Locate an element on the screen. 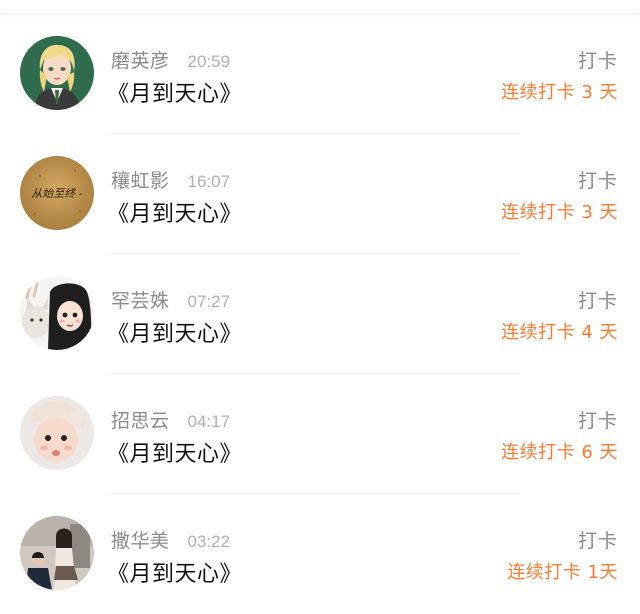  user-name: 罕芸姝 is located at coordinates (140, 299).